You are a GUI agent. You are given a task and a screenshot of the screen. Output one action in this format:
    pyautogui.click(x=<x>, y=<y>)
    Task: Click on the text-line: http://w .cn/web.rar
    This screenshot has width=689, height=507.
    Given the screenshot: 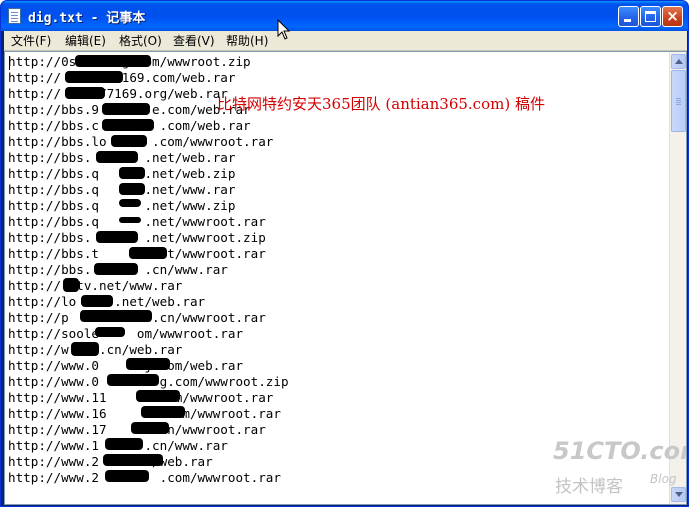 What is the action you would take?
    pyautogui.click(x=95, y=349)
    